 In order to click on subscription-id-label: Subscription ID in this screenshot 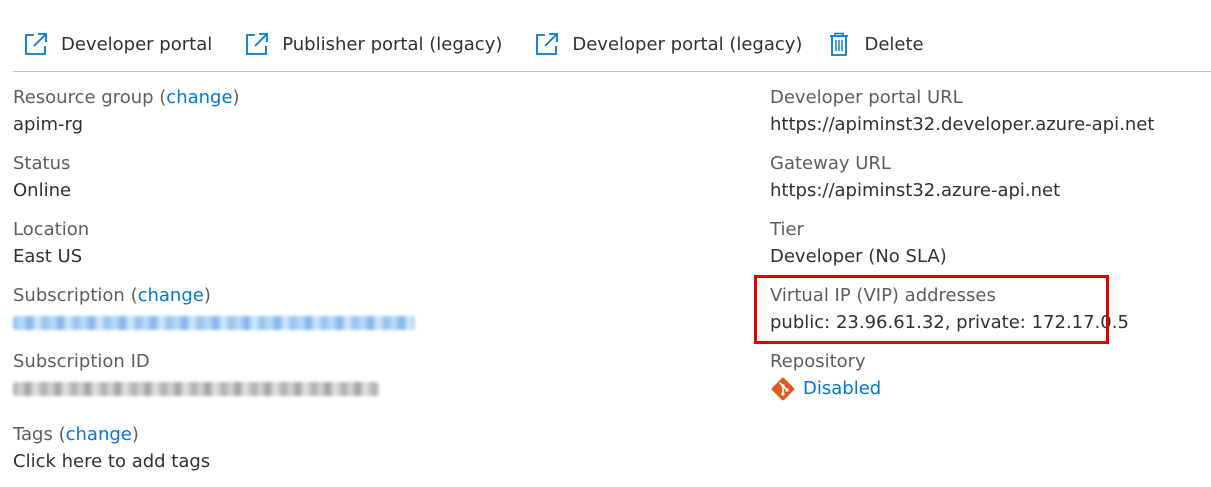, I will do `click(81, 361)`.